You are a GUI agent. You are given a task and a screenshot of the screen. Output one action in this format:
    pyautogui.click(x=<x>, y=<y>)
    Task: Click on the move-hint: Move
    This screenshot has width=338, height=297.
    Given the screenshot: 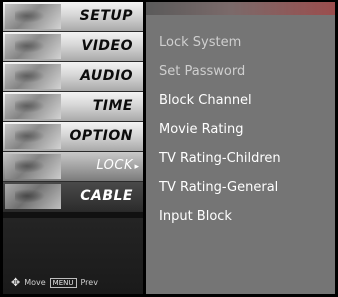 What is the action you would take?
    pyautogui.click(x=35, y=282)
    